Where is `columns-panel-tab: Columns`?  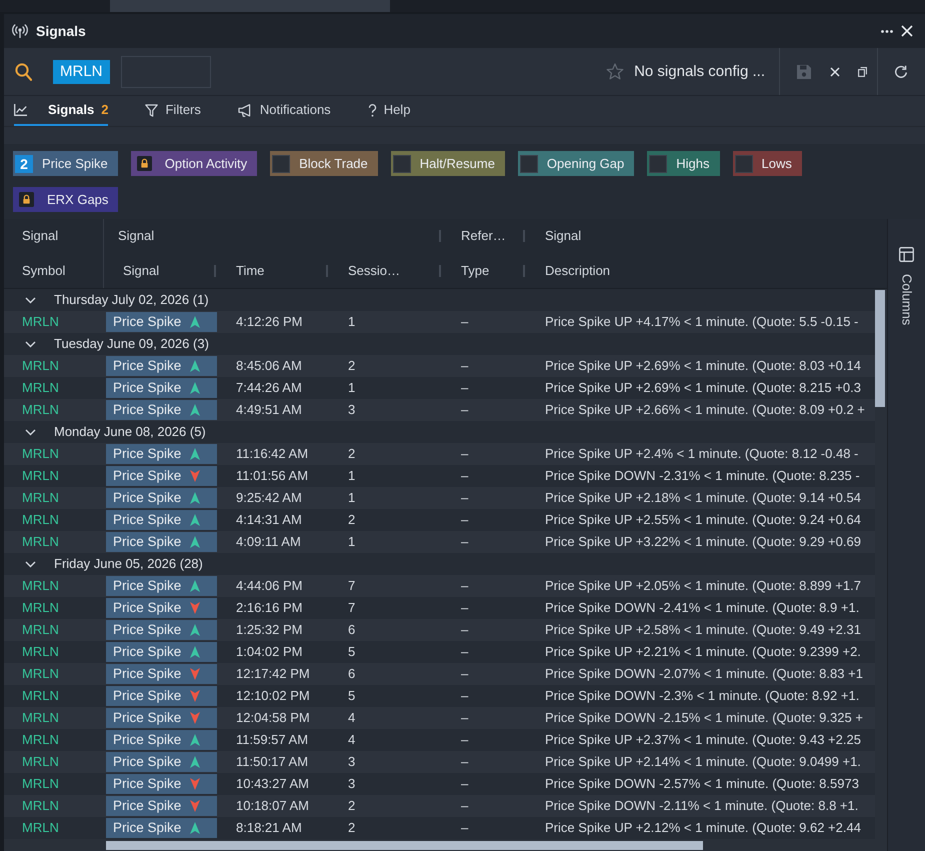
columns-panel-tab: Columns is located at coordinates (906, 286).